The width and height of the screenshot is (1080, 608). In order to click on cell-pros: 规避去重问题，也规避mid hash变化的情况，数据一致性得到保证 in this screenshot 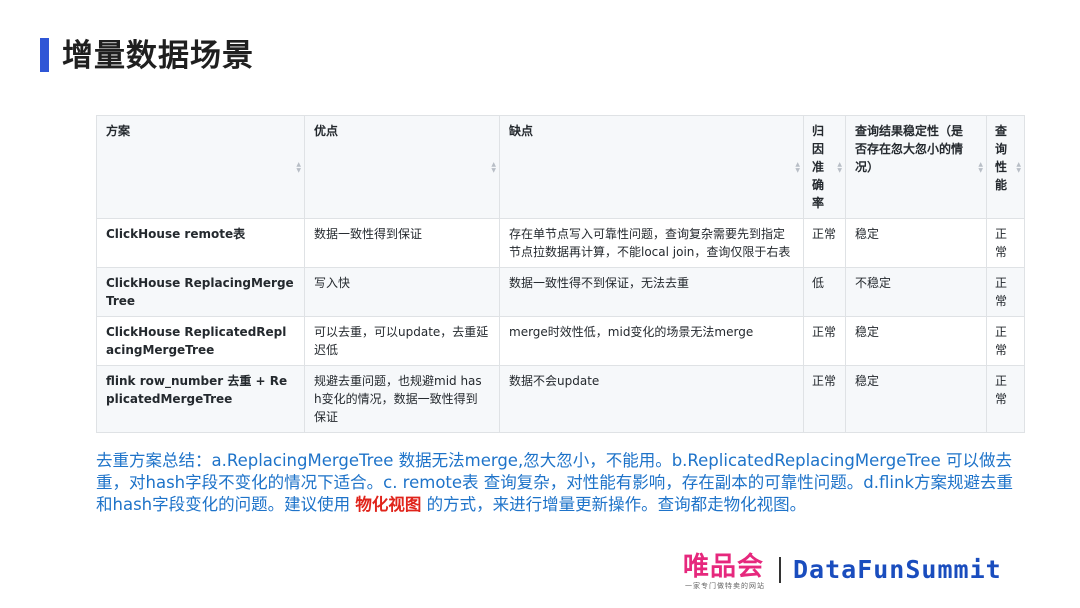, I will do `click(402, 399)`.